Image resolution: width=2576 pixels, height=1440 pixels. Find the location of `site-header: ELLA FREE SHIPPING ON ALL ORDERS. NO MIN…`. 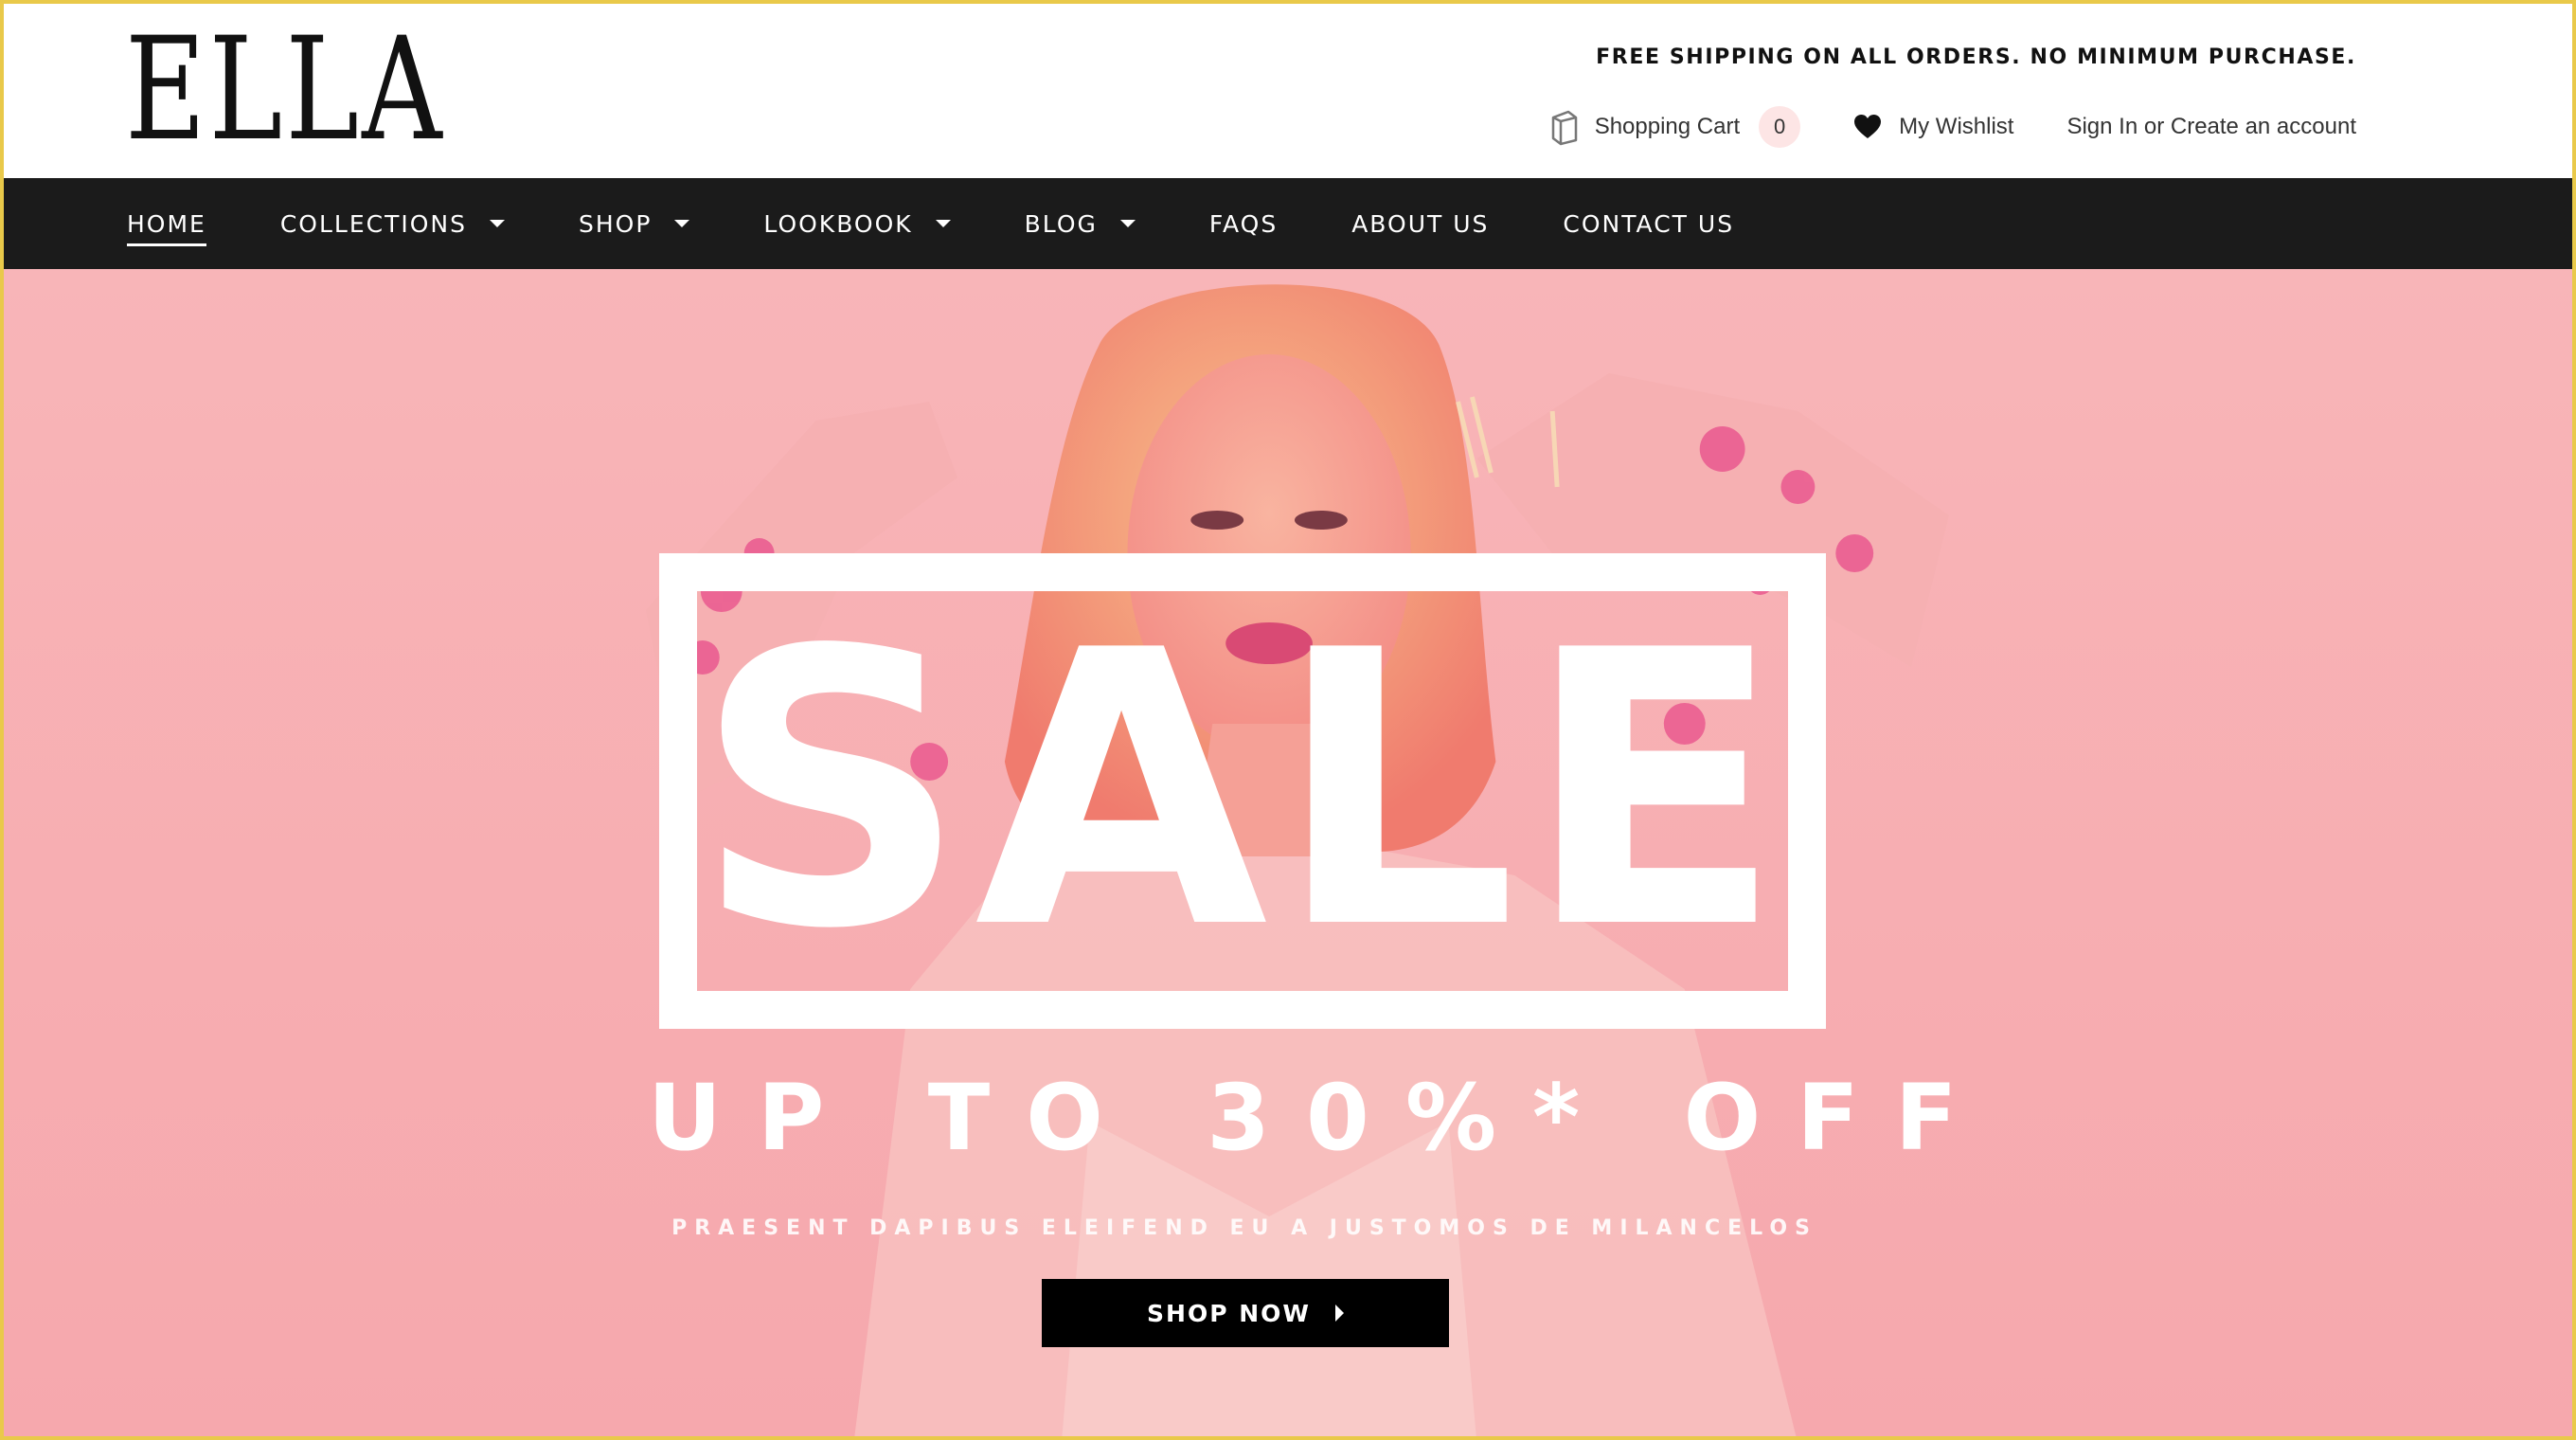

site-header: ELLA FREE SHIPPING ON ALL ORDERS. NO MIN… is located at coordinates (1288, 89).